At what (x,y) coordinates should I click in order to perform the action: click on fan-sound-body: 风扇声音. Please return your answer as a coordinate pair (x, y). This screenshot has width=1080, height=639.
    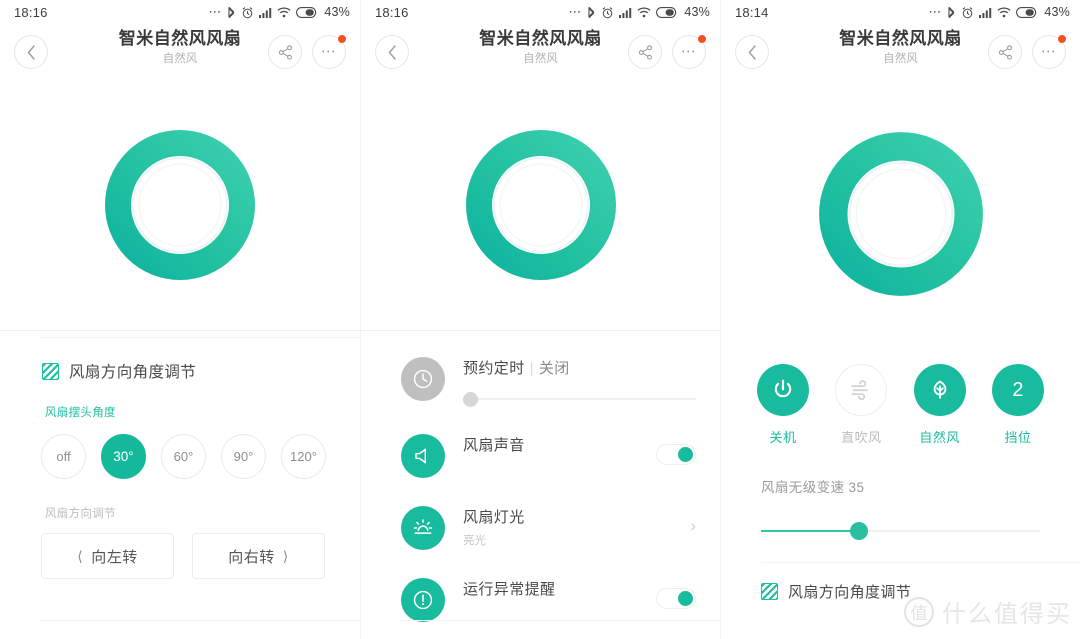
    Looking at the image, I should click on (550, 445).